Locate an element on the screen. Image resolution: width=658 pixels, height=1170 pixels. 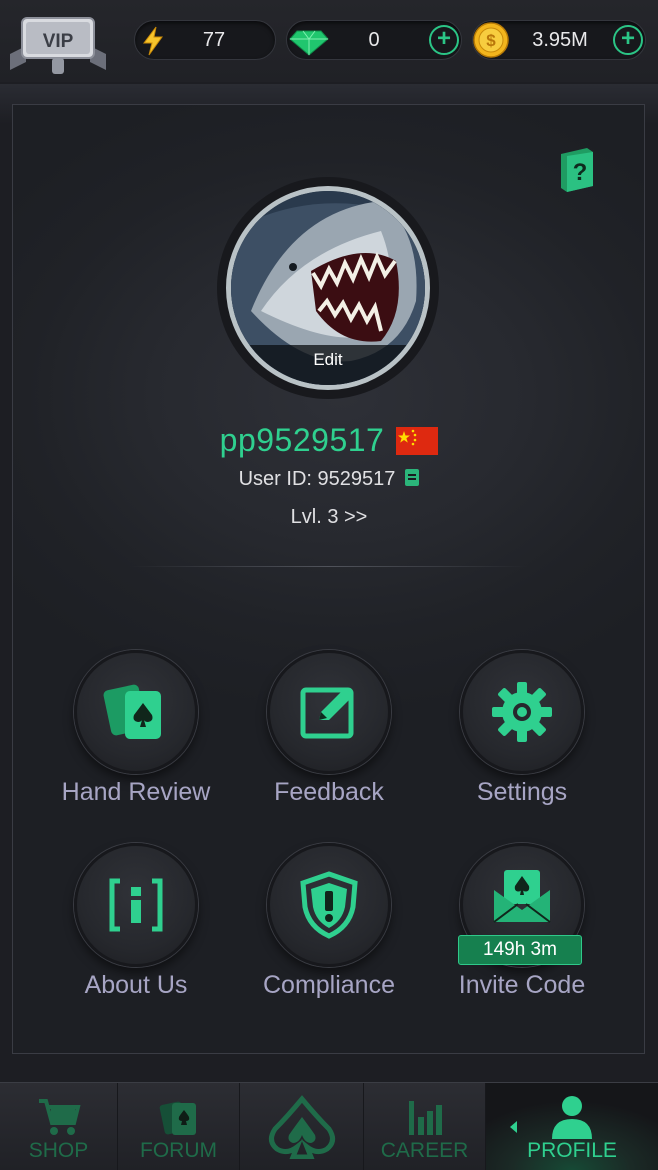
user-id: User ID: 9529517 is located at coordinates (317, 479).